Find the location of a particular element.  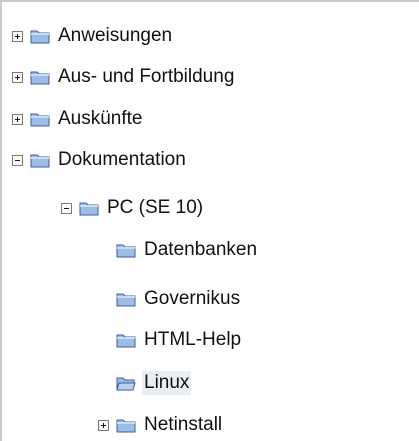

tree-item-aus-und-fortbildung: Aus- und Fortbildung is located at coordinates (124, 77).